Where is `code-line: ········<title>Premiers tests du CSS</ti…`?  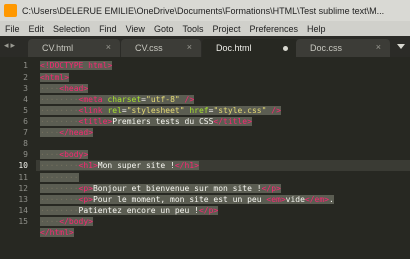 code-line: ········<title>Premiers tests du CSS</ti… is located at coordinates (146, 121).